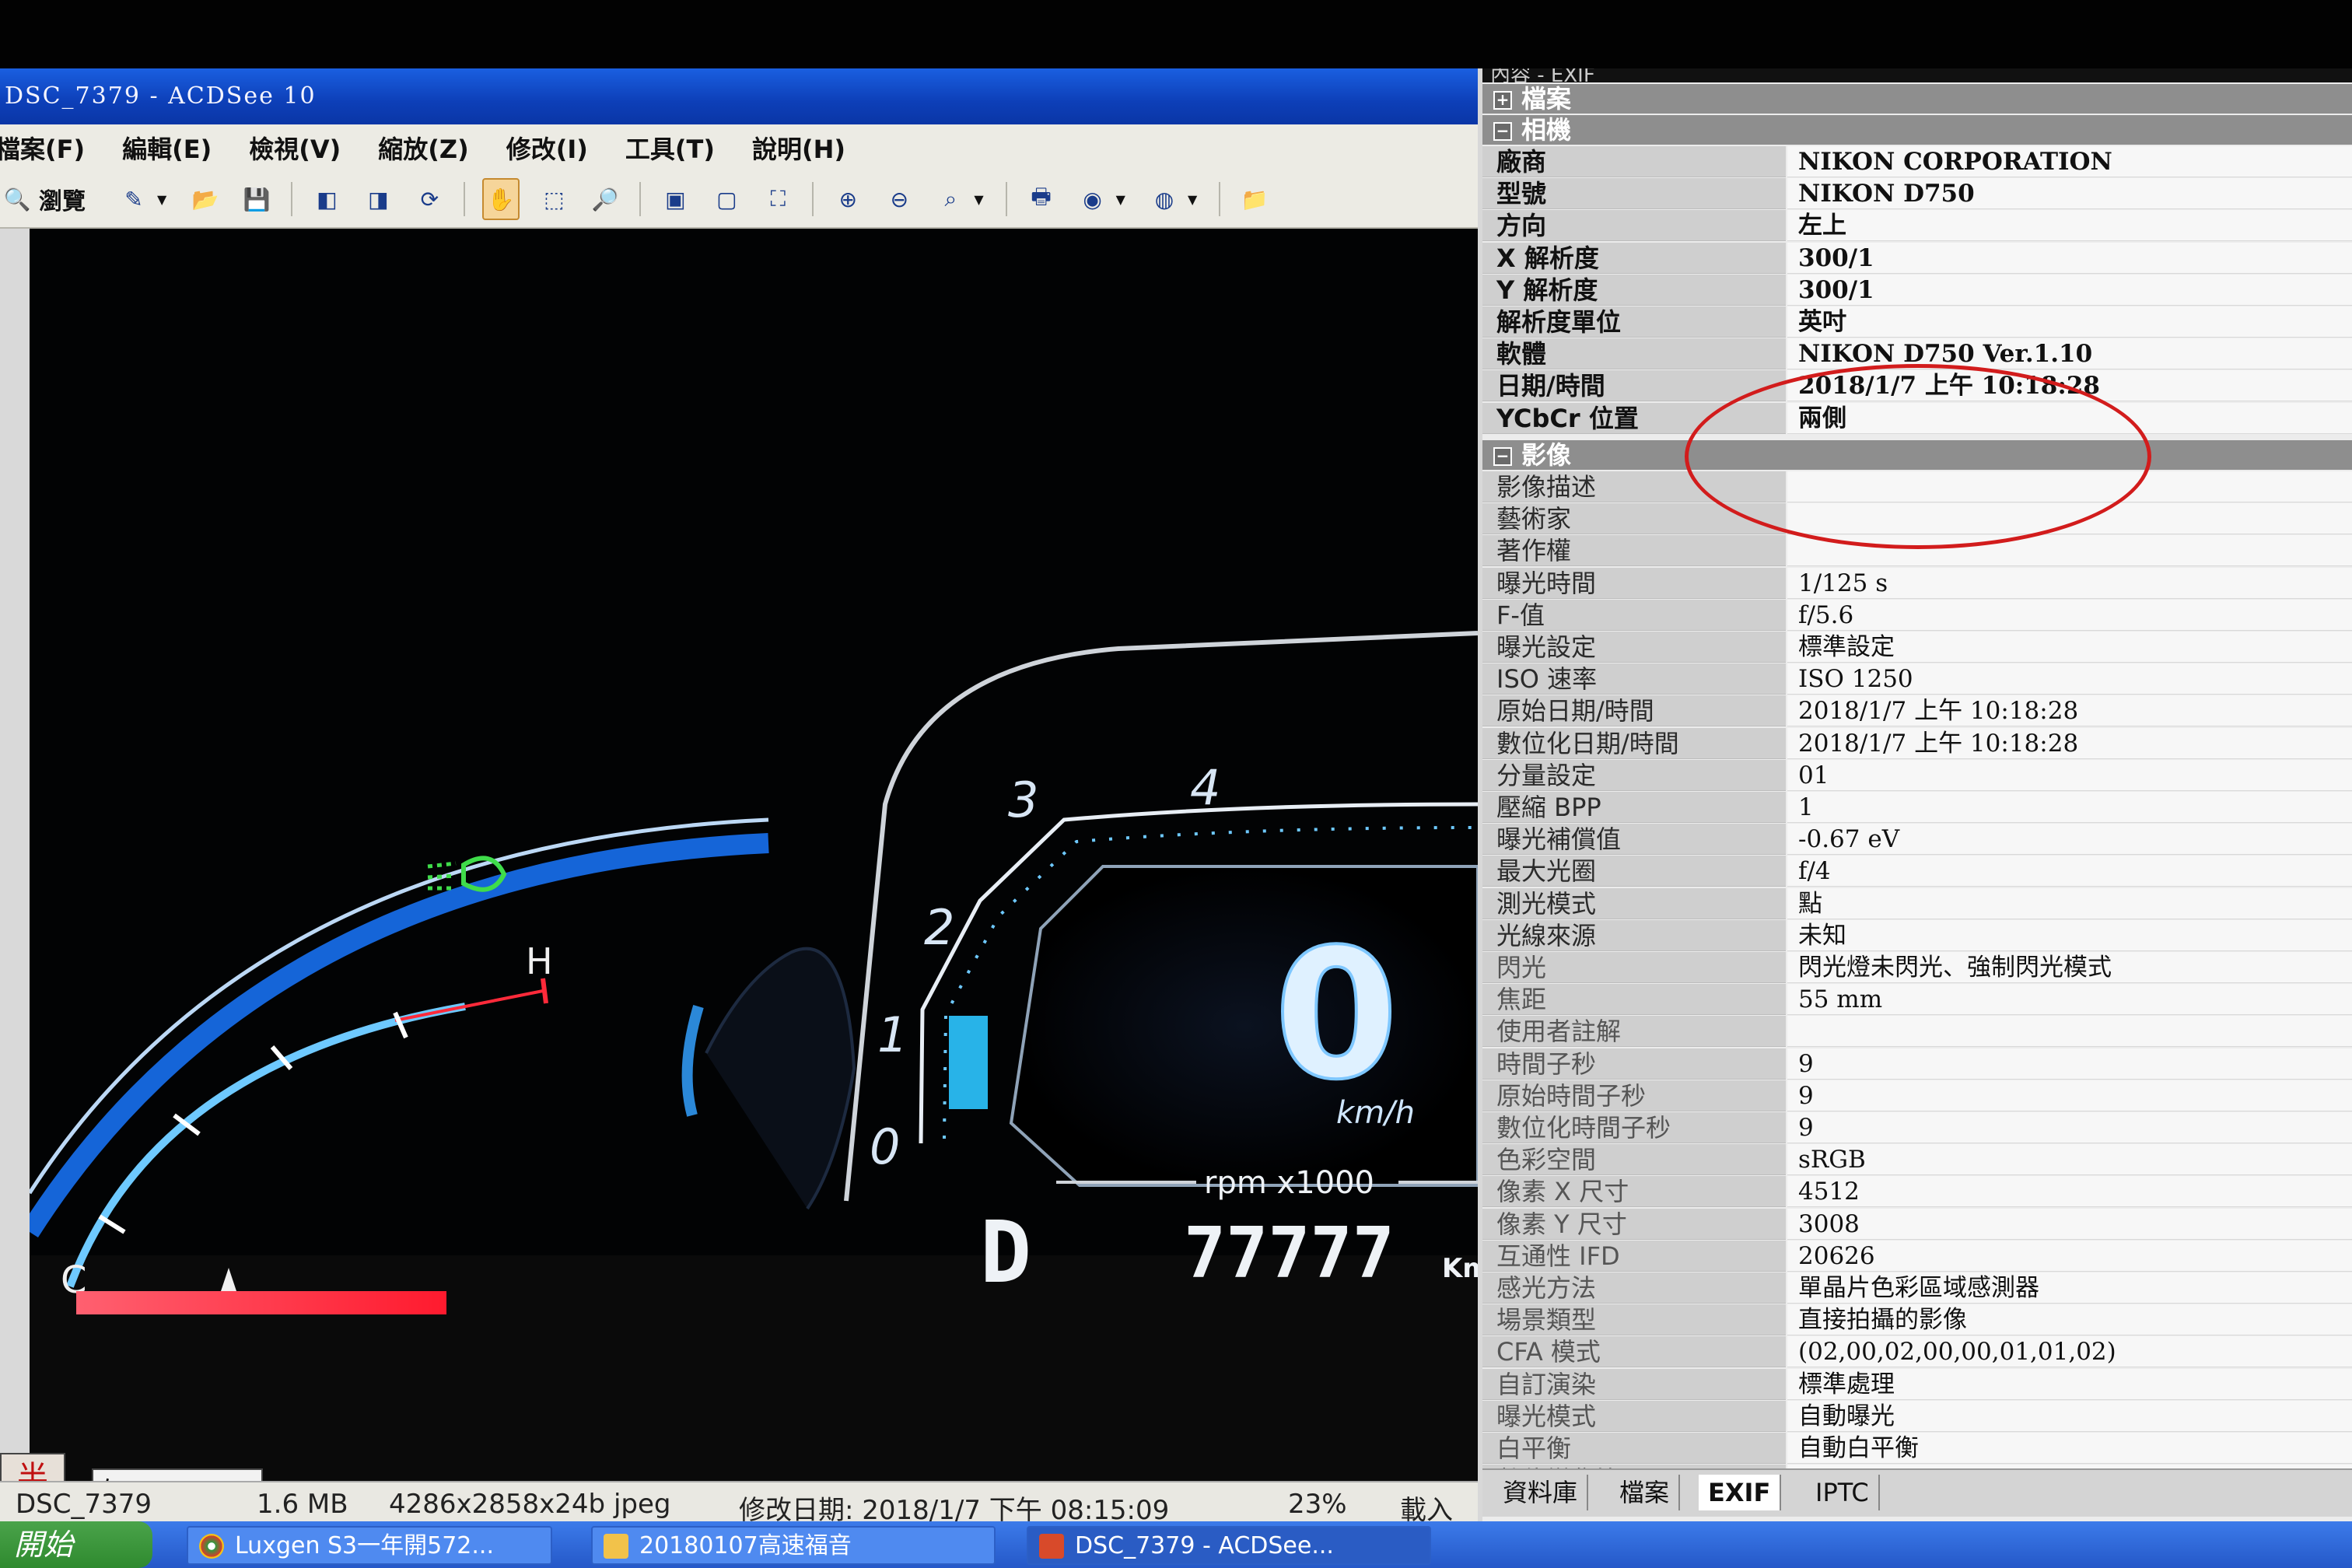 The image size is (2352, 1568). I want to click on group-camera-header: − 相機, so click(1917, 130).